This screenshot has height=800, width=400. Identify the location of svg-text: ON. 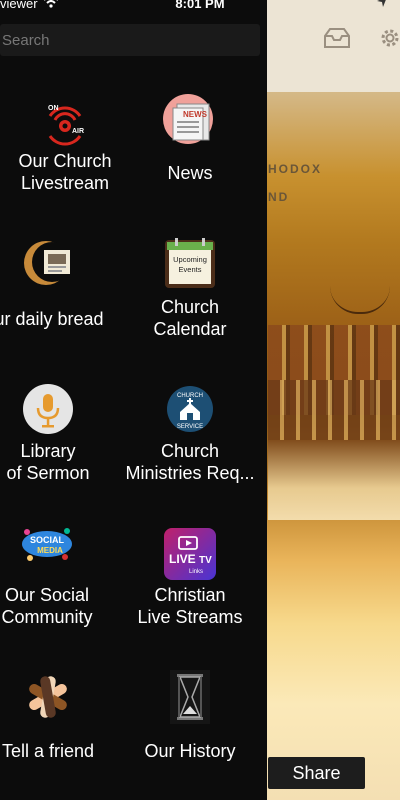
(53, 108).